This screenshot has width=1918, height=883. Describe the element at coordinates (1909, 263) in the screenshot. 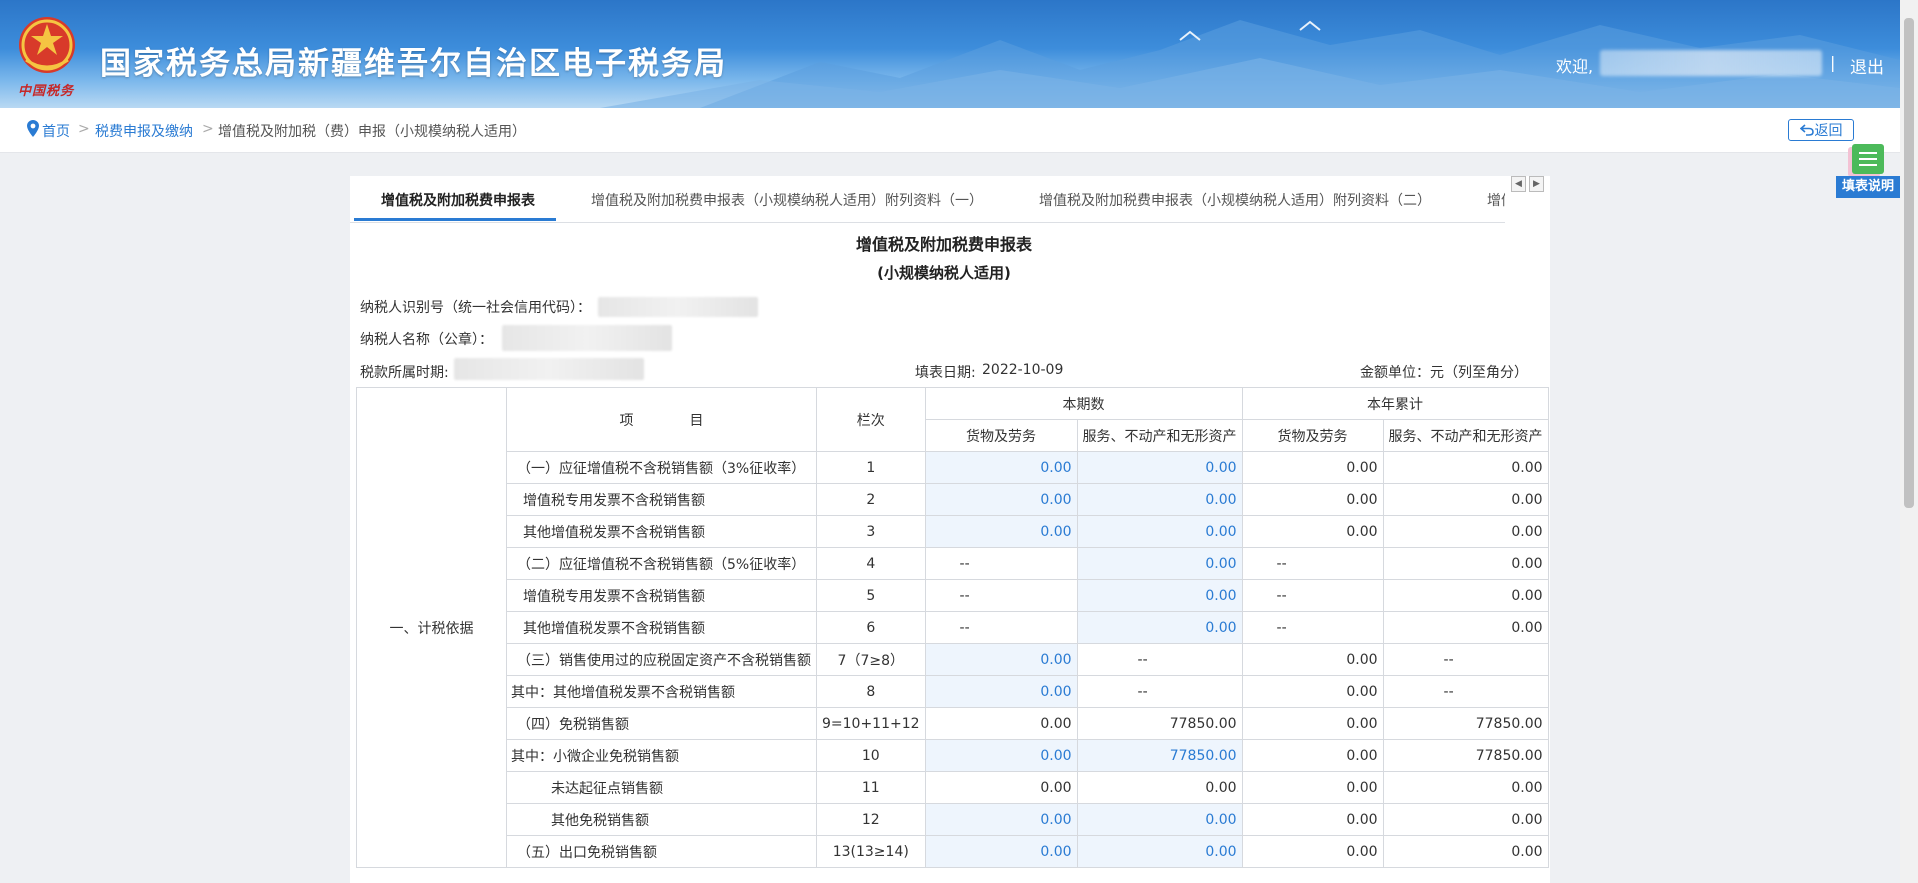

I see `scrollbar-thumb` at that location.